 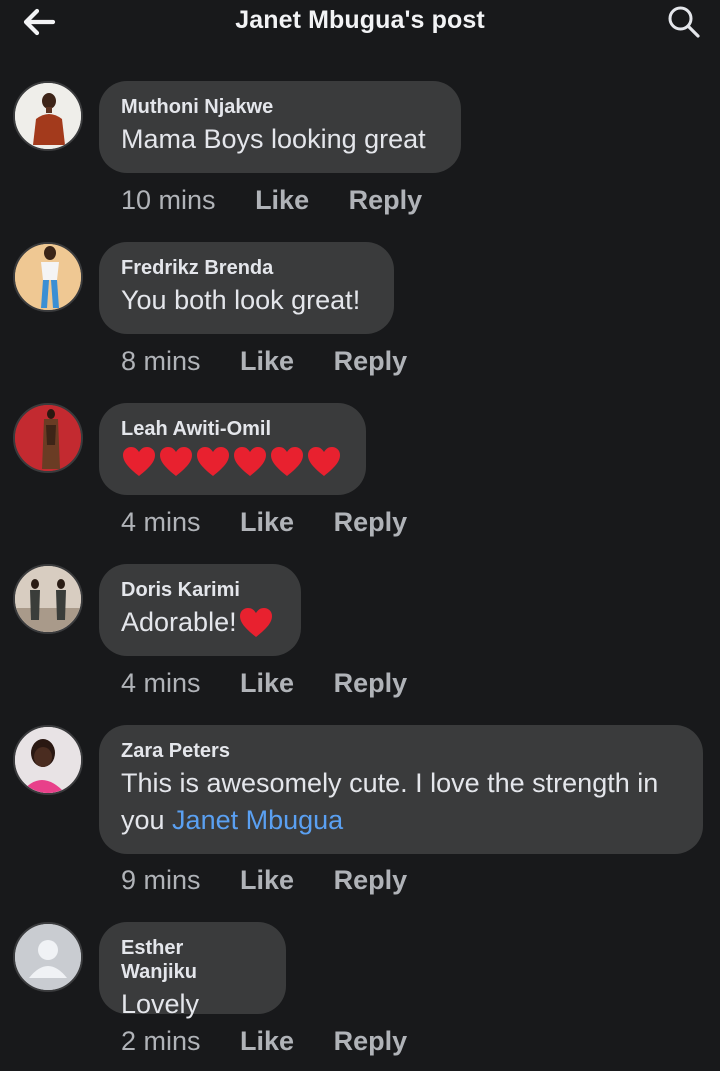 I want to click on comment-actions: 10 mins Like Reply, so click(x=271, y=200).